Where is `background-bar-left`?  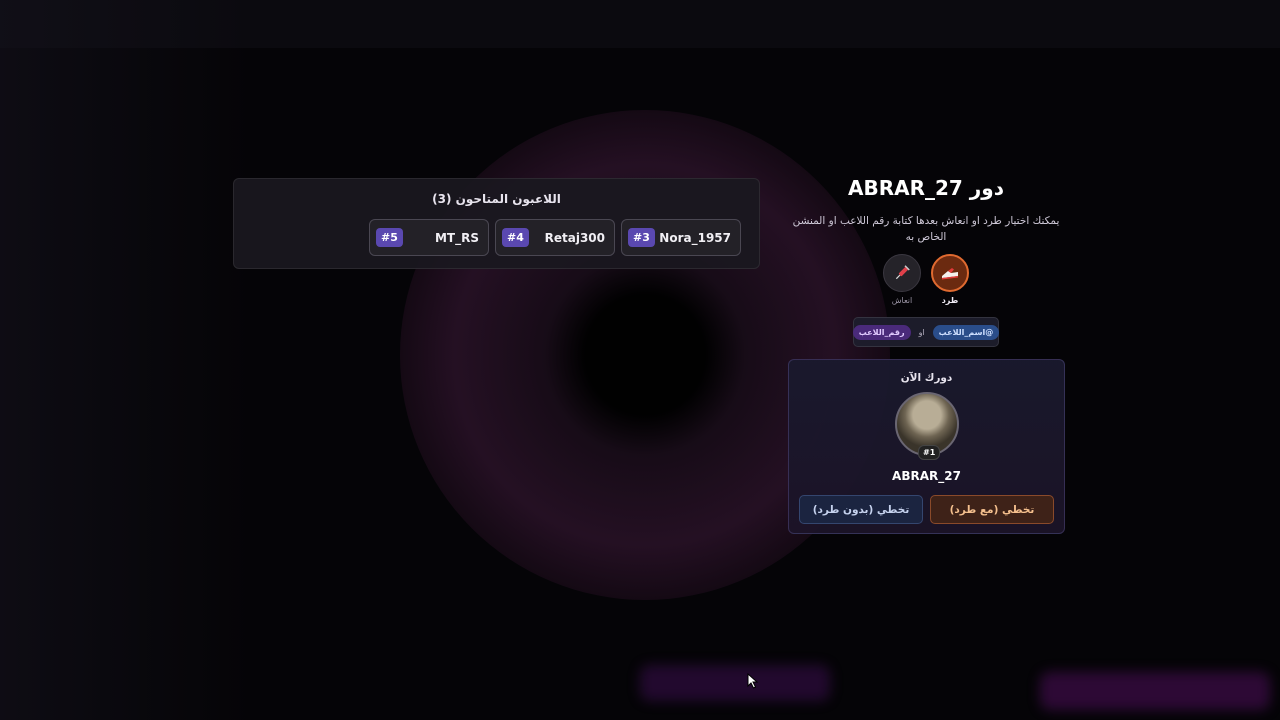 background-bar-left is located at coordinates (735, 683).